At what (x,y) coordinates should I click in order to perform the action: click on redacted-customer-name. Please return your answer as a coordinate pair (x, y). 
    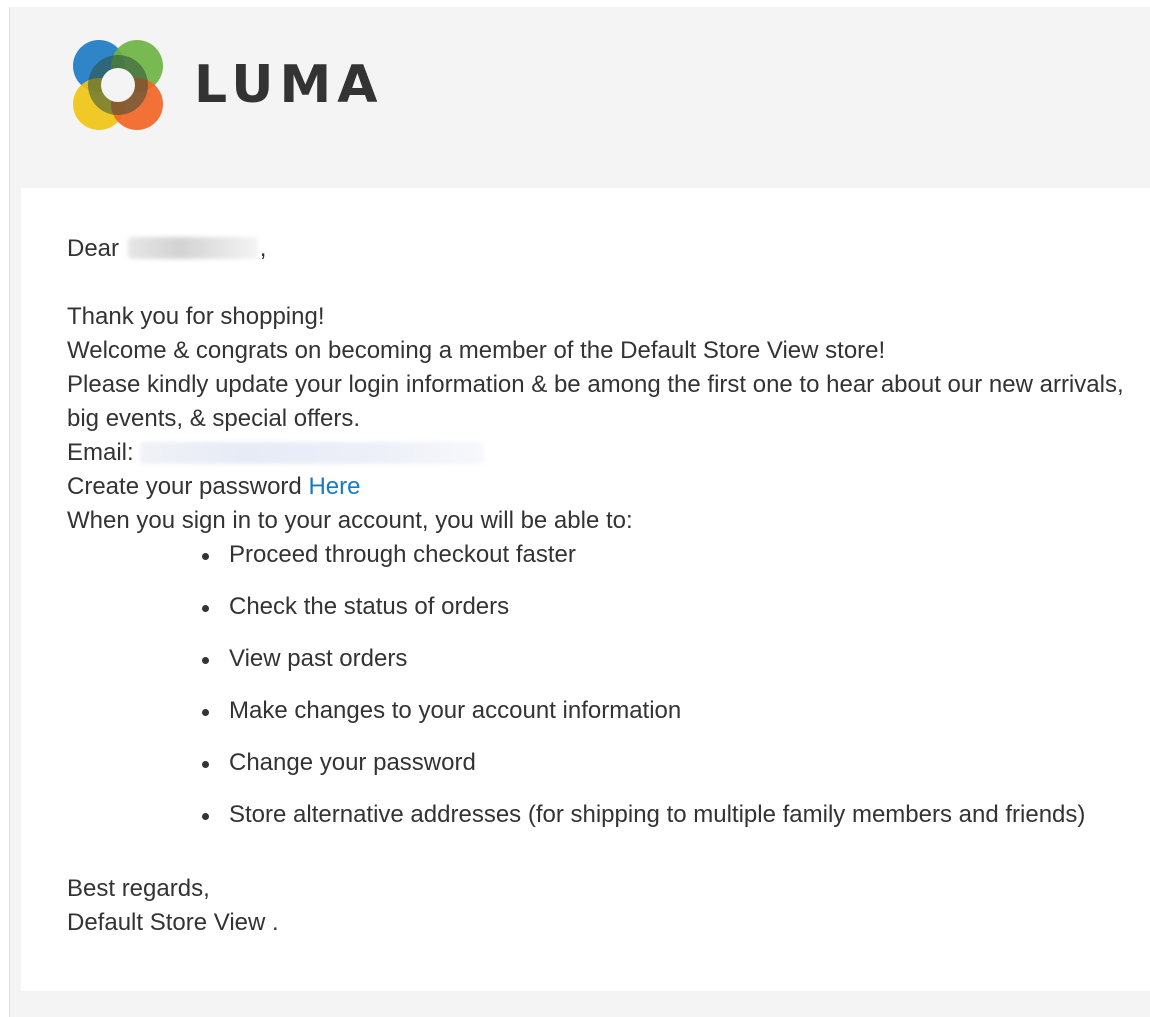
    Looking at the image, I should click on (192, 248).